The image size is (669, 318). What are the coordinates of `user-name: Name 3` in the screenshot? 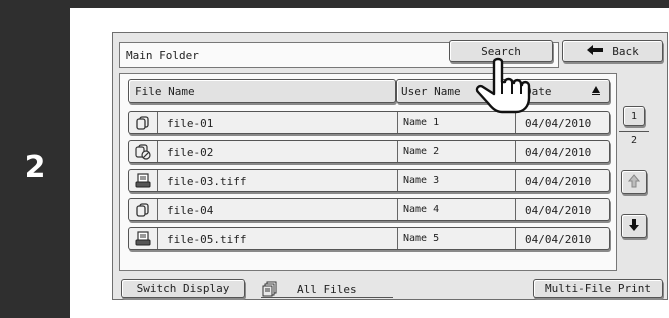 It's located at (421, 180).